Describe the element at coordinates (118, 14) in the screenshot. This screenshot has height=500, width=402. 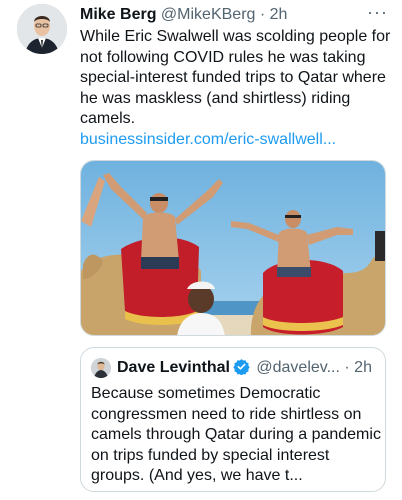
I see `author-name: Mike Berg` at that location.